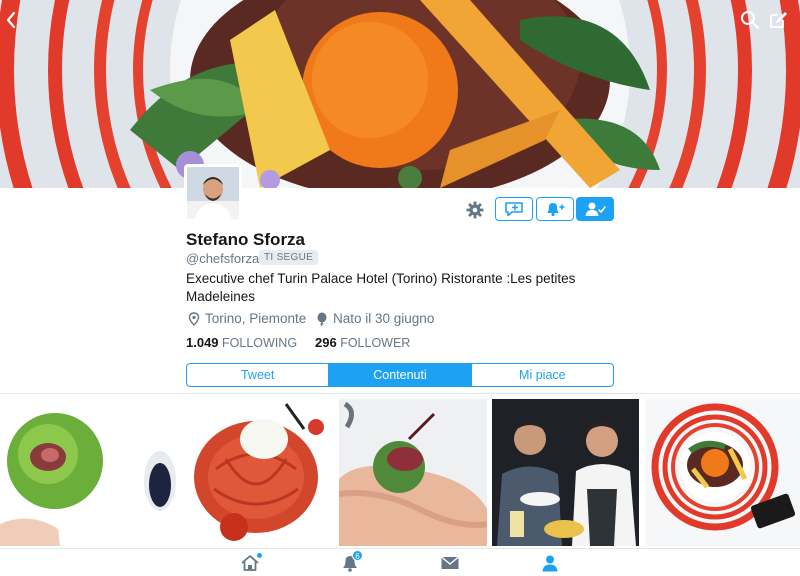  Describe the element at coordinates (350, 561) in the screenshot. I see `nav-notifications: 6` at that location.